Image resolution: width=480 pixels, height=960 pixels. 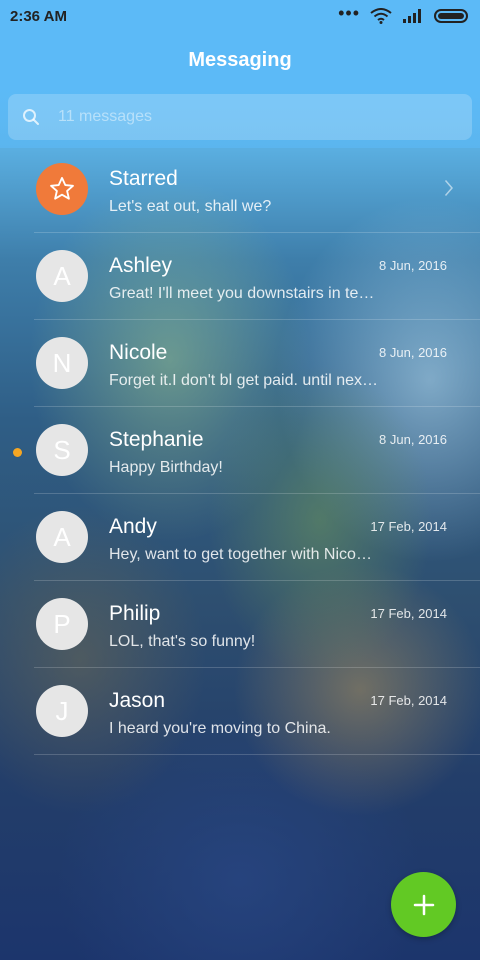 I want to click on new-message-button, so click(x=423, y=904).